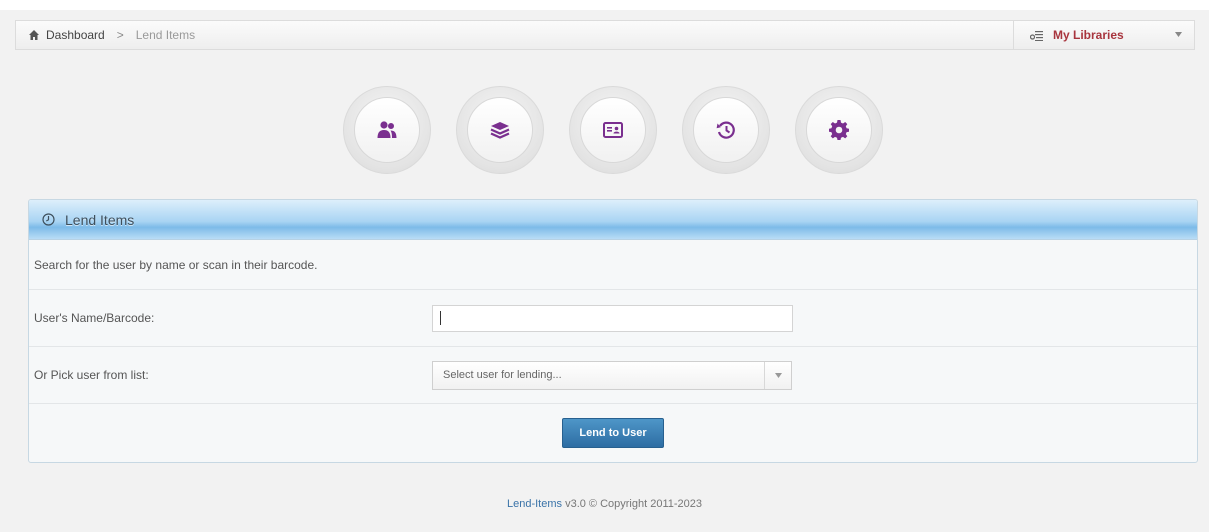 The height and width of the screenshot is (532, 1209). Describe the element at coordinates (514, 35) in the screenshot. I see `breadcrumb: Dashboard > Lend Items` at that location.